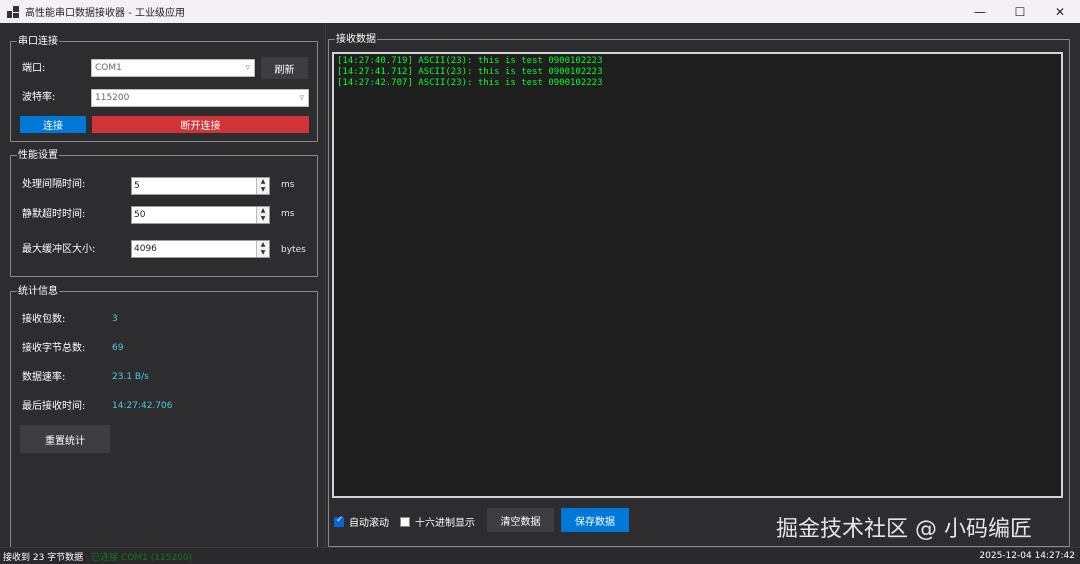 The width and height of the screenshot is (1080, 564). Describe the element at coordinates (44, 319) in the screenshot. I see `packets-label: 接收包数:` at that location.